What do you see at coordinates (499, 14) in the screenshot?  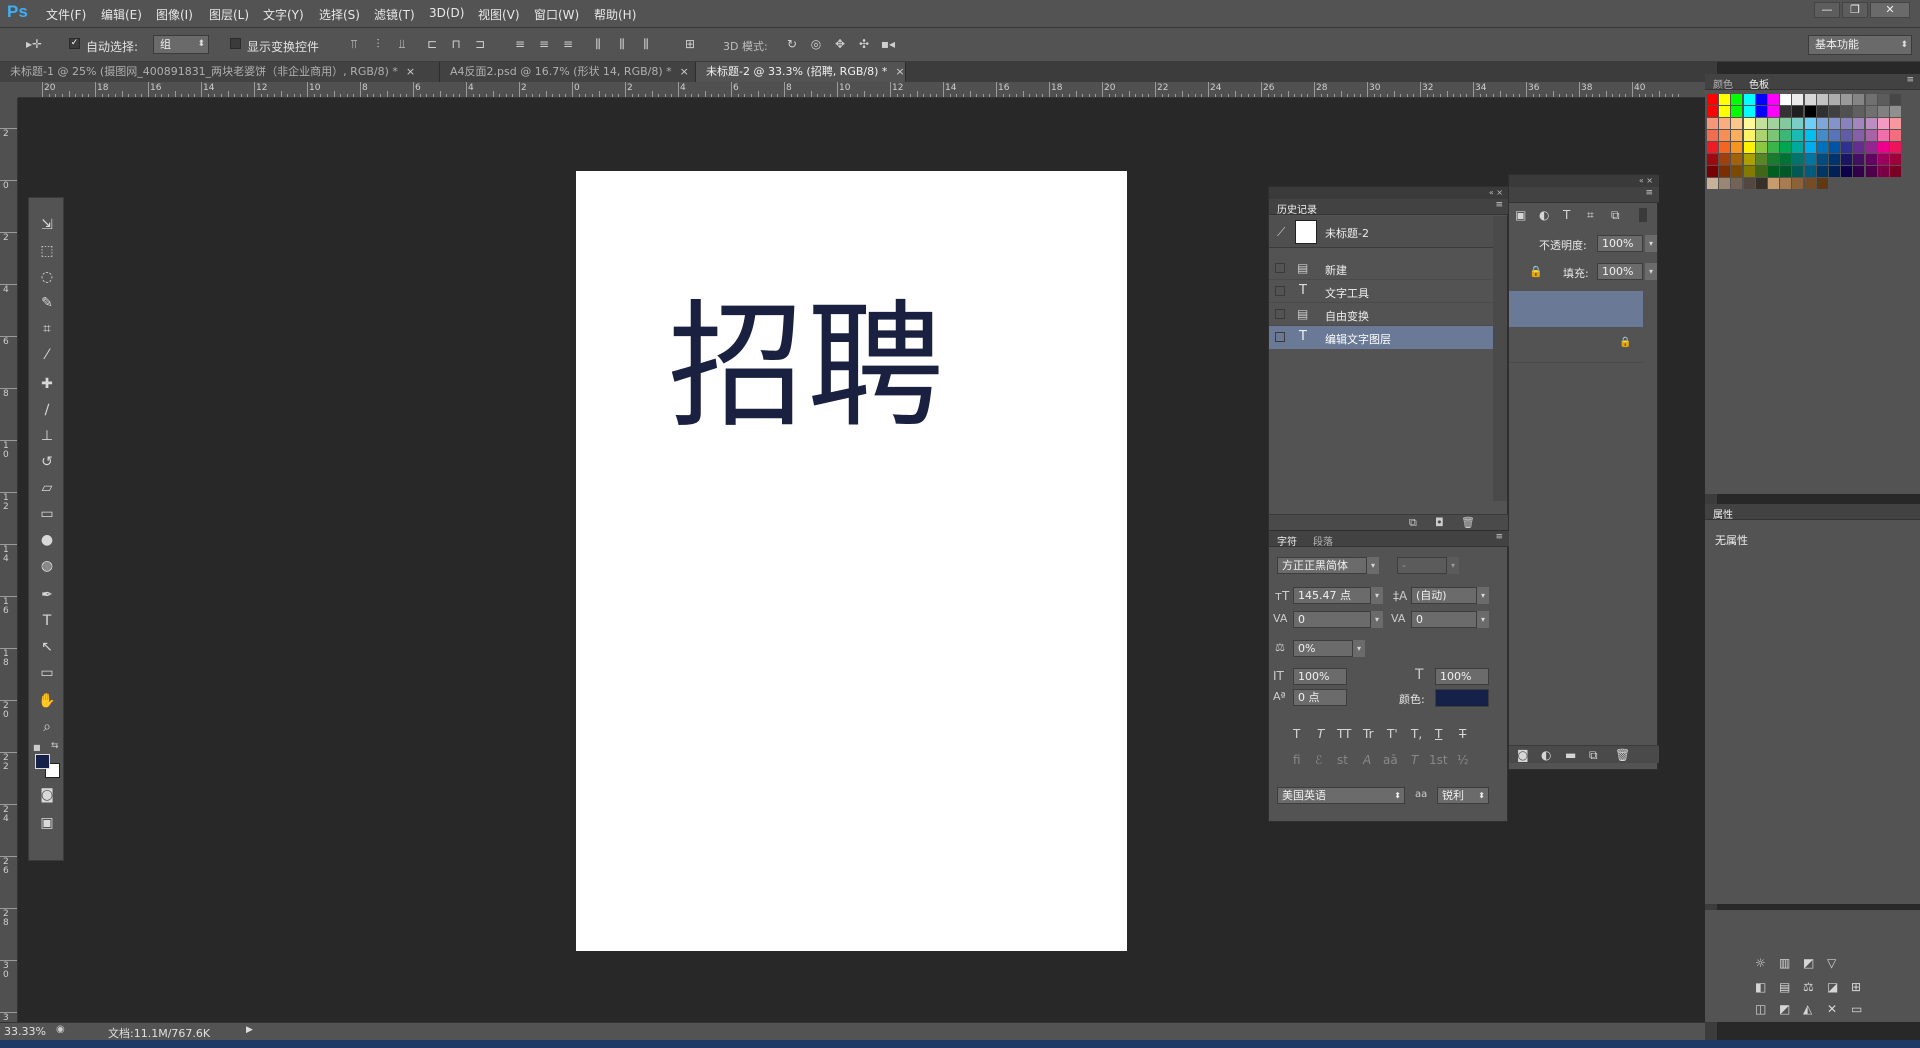 I see `menu-view: 视图(V)` at bounding box center [499, 14].